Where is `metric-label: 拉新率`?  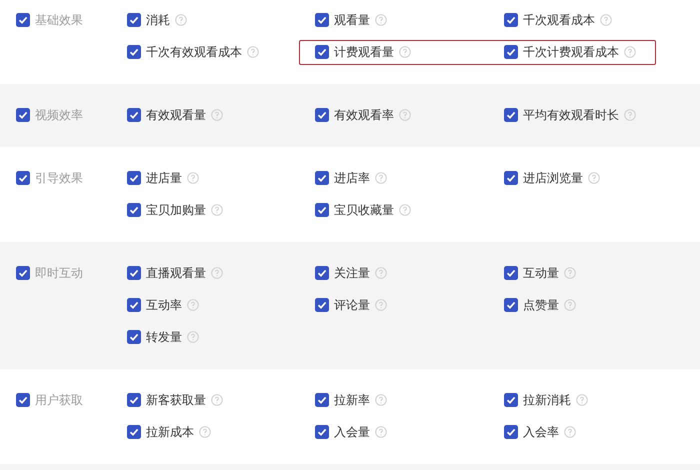
metric-label: 拉新率 is located at coordinates (352, 400).